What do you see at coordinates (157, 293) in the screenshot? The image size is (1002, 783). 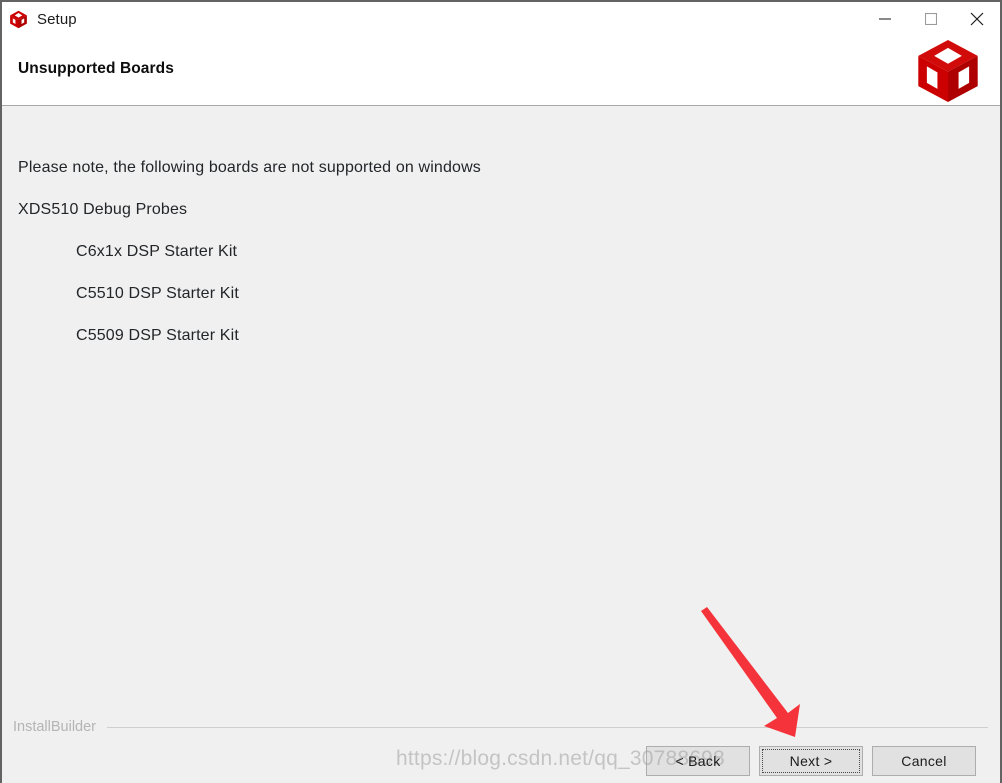 I see `content-line-item-2: C5510 DSP Starter Kit` at bounding box center [157, 293].